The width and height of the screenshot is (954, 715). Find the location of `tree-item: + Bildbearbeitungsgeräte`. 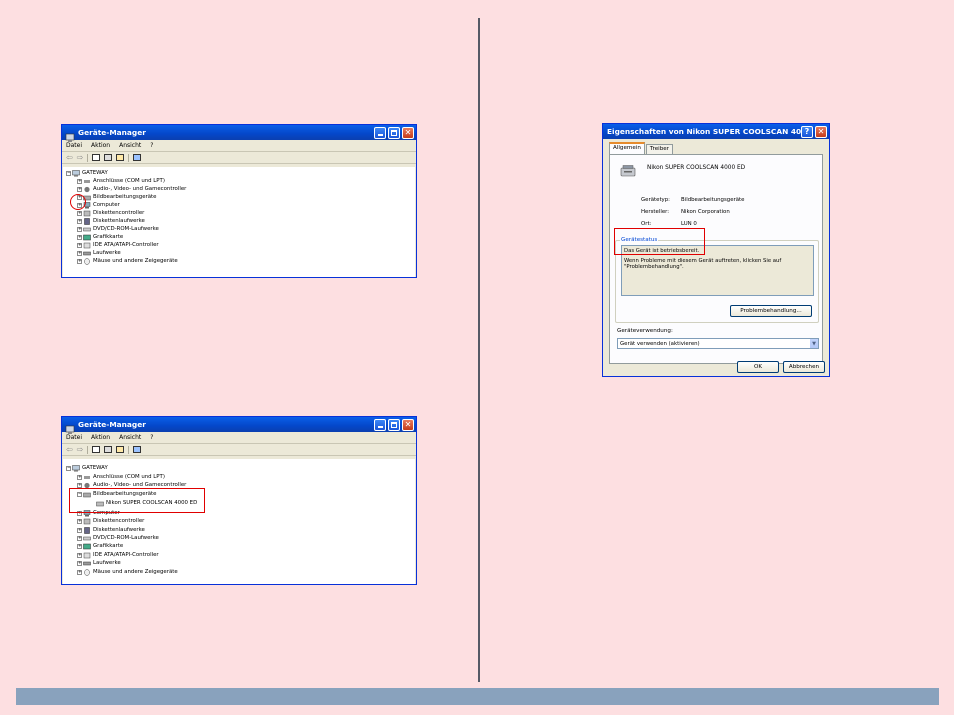

tree-item: + Bildbearbeitungsgeräte is located at coordinates (116, 197).